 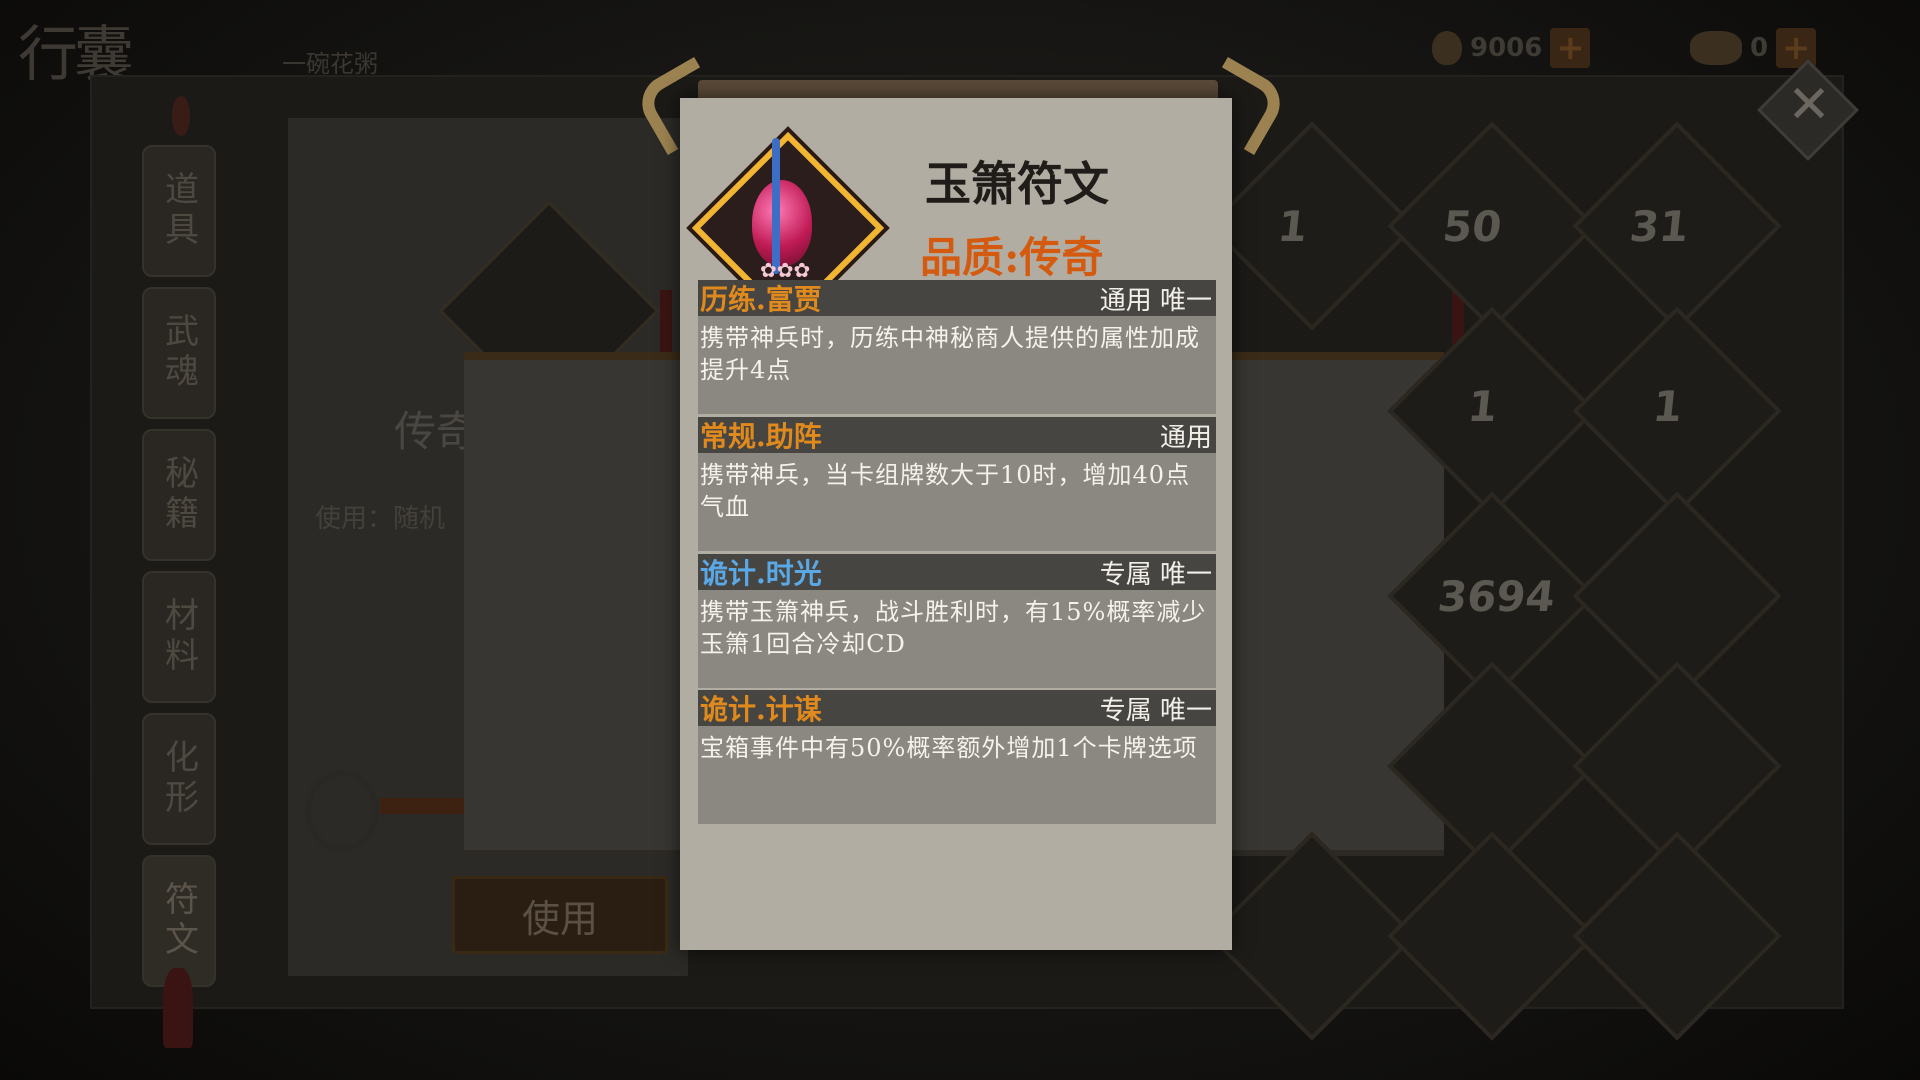 I want to click on jade-flute-icon, so click(x=776, y=206).